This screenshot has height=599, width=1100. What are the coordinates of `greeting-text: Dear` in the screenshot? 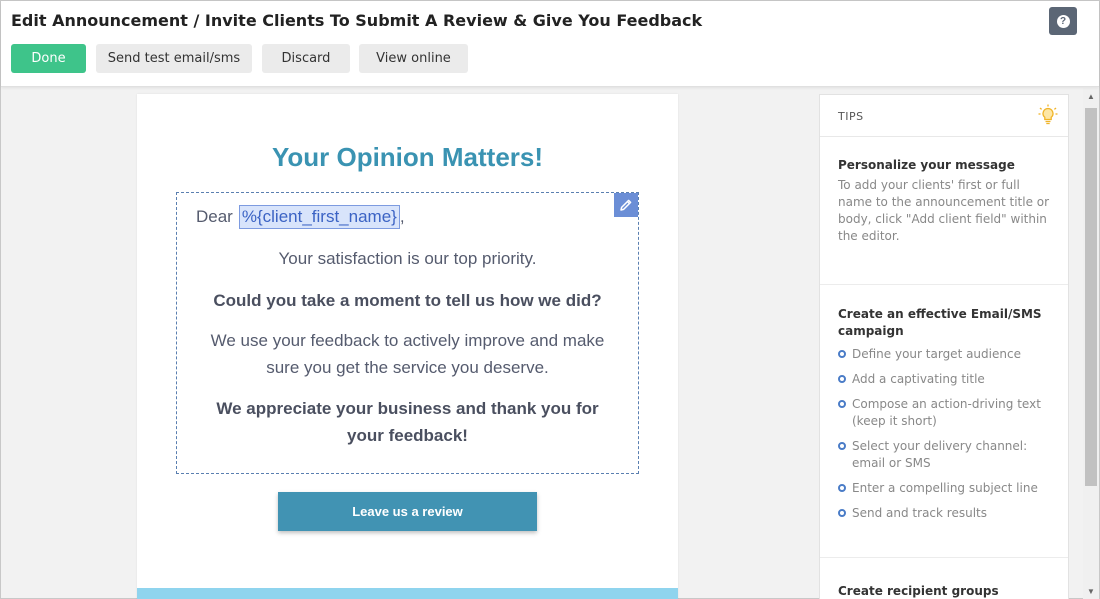 It's located at (214, 216).